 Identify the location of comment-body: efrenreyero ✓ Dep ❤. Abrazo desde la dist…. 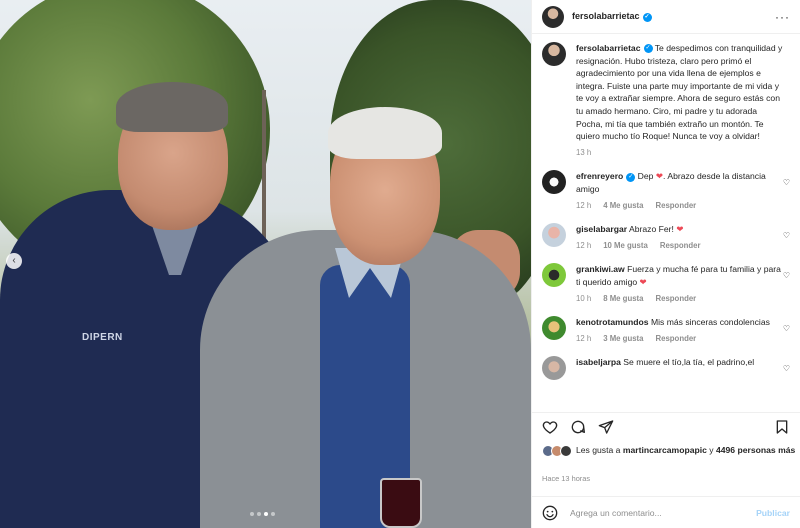
(681, 191).